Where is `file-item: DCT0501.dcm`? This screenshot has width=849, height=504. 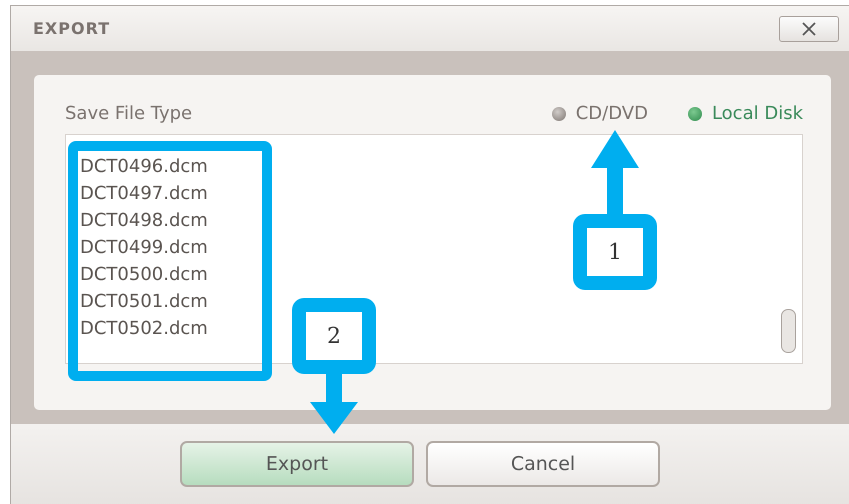
file-item: DCT0501.dcm is located at coordinates (144, 301).